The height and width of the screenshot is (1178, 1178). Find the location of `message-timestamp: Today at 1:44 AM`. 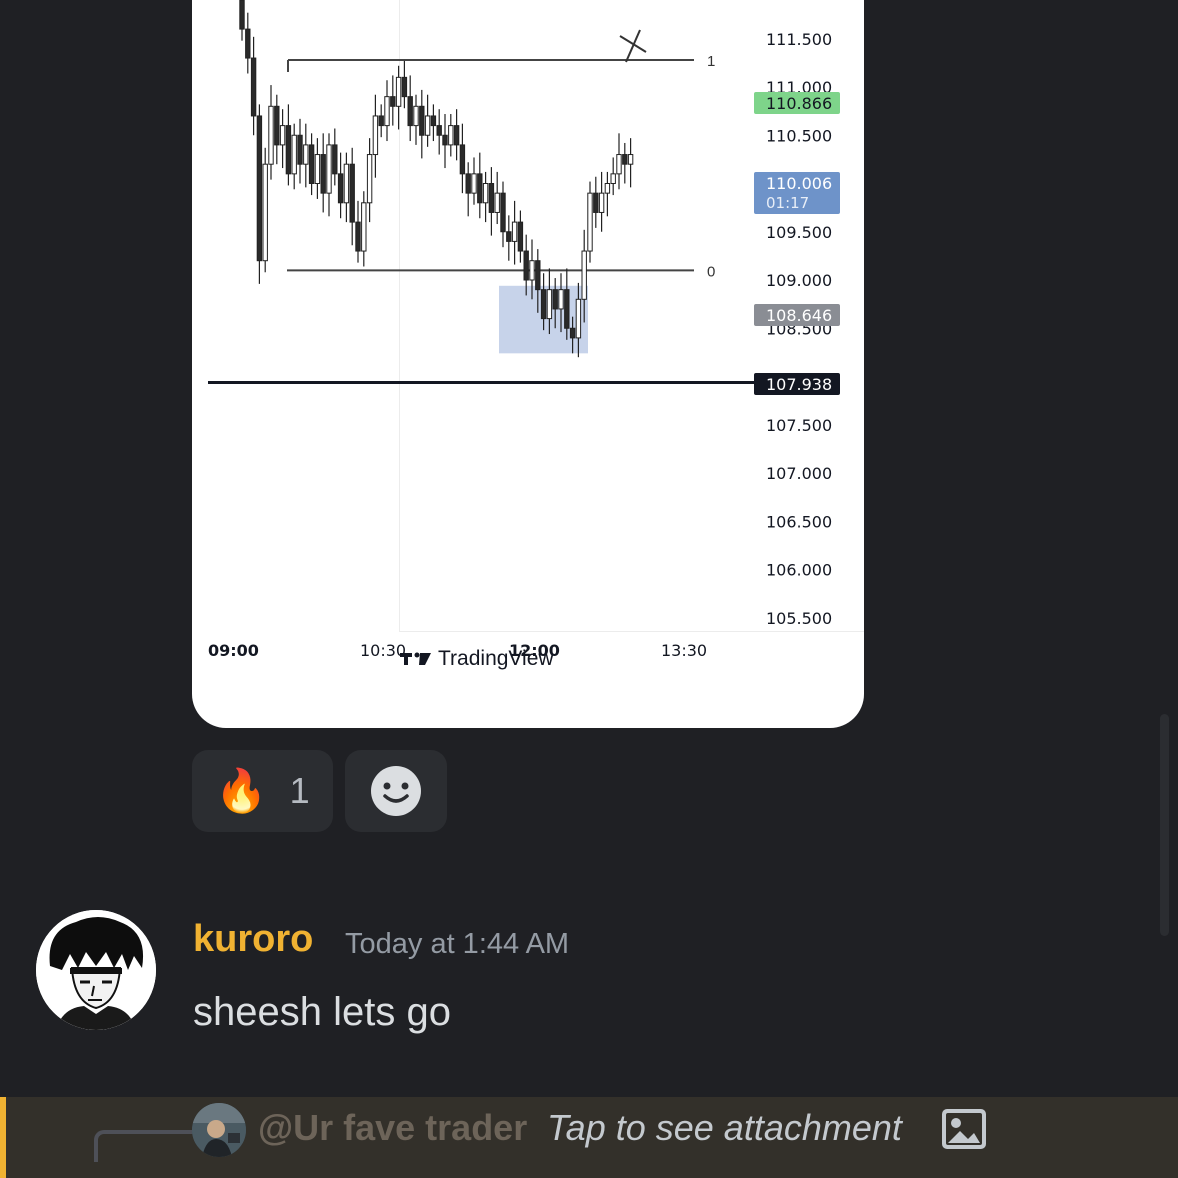

message-timestamp: Today at 1:44 AM is located at coordinates (457, 944).